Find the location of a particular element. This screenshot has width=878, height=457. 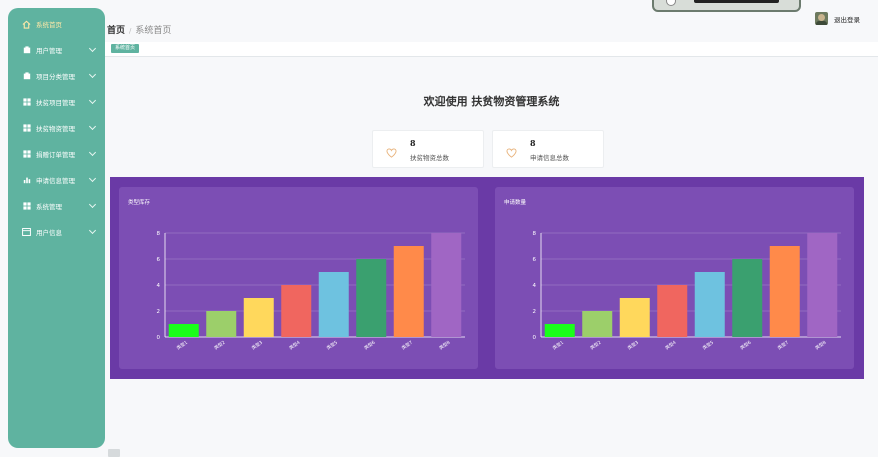

sidebar-item-label: 项目分类管理 is located at coordinates (55, 77).